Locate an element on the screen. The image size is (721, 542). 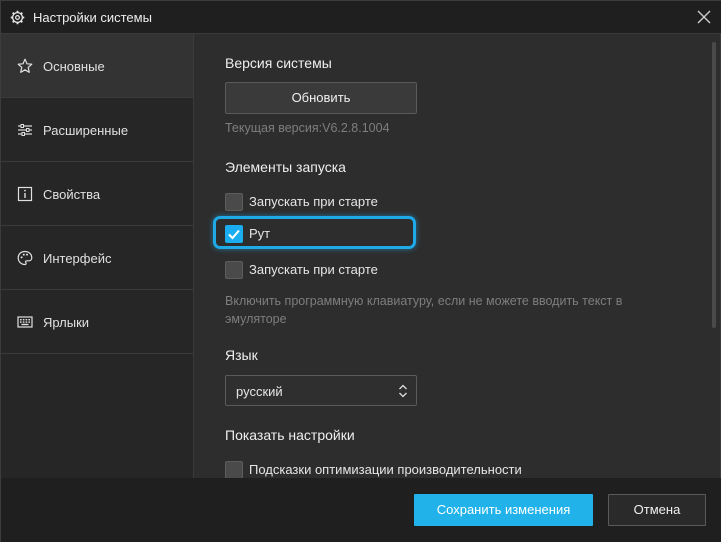
version-section-title: Версия системы is located at coordinates (278, 63).